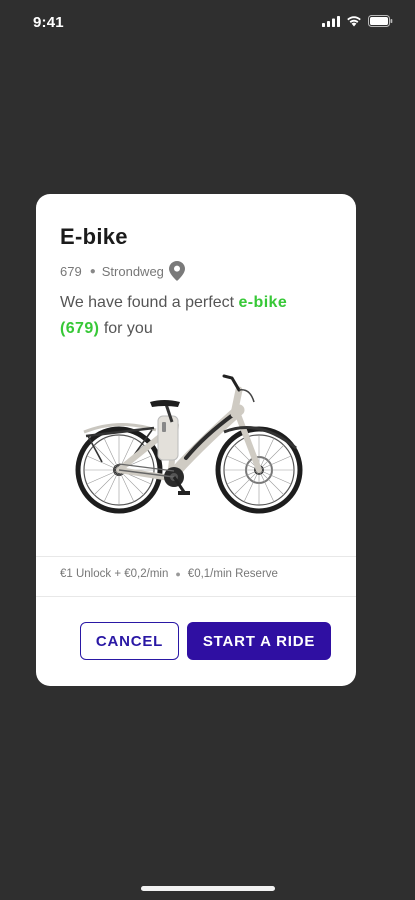 Image resolution: width=415 pixels, height=900 pixels. Describe the element at coordinates (196, 596) in the screenshot. I see `pricing-divider-bottom` at that location.